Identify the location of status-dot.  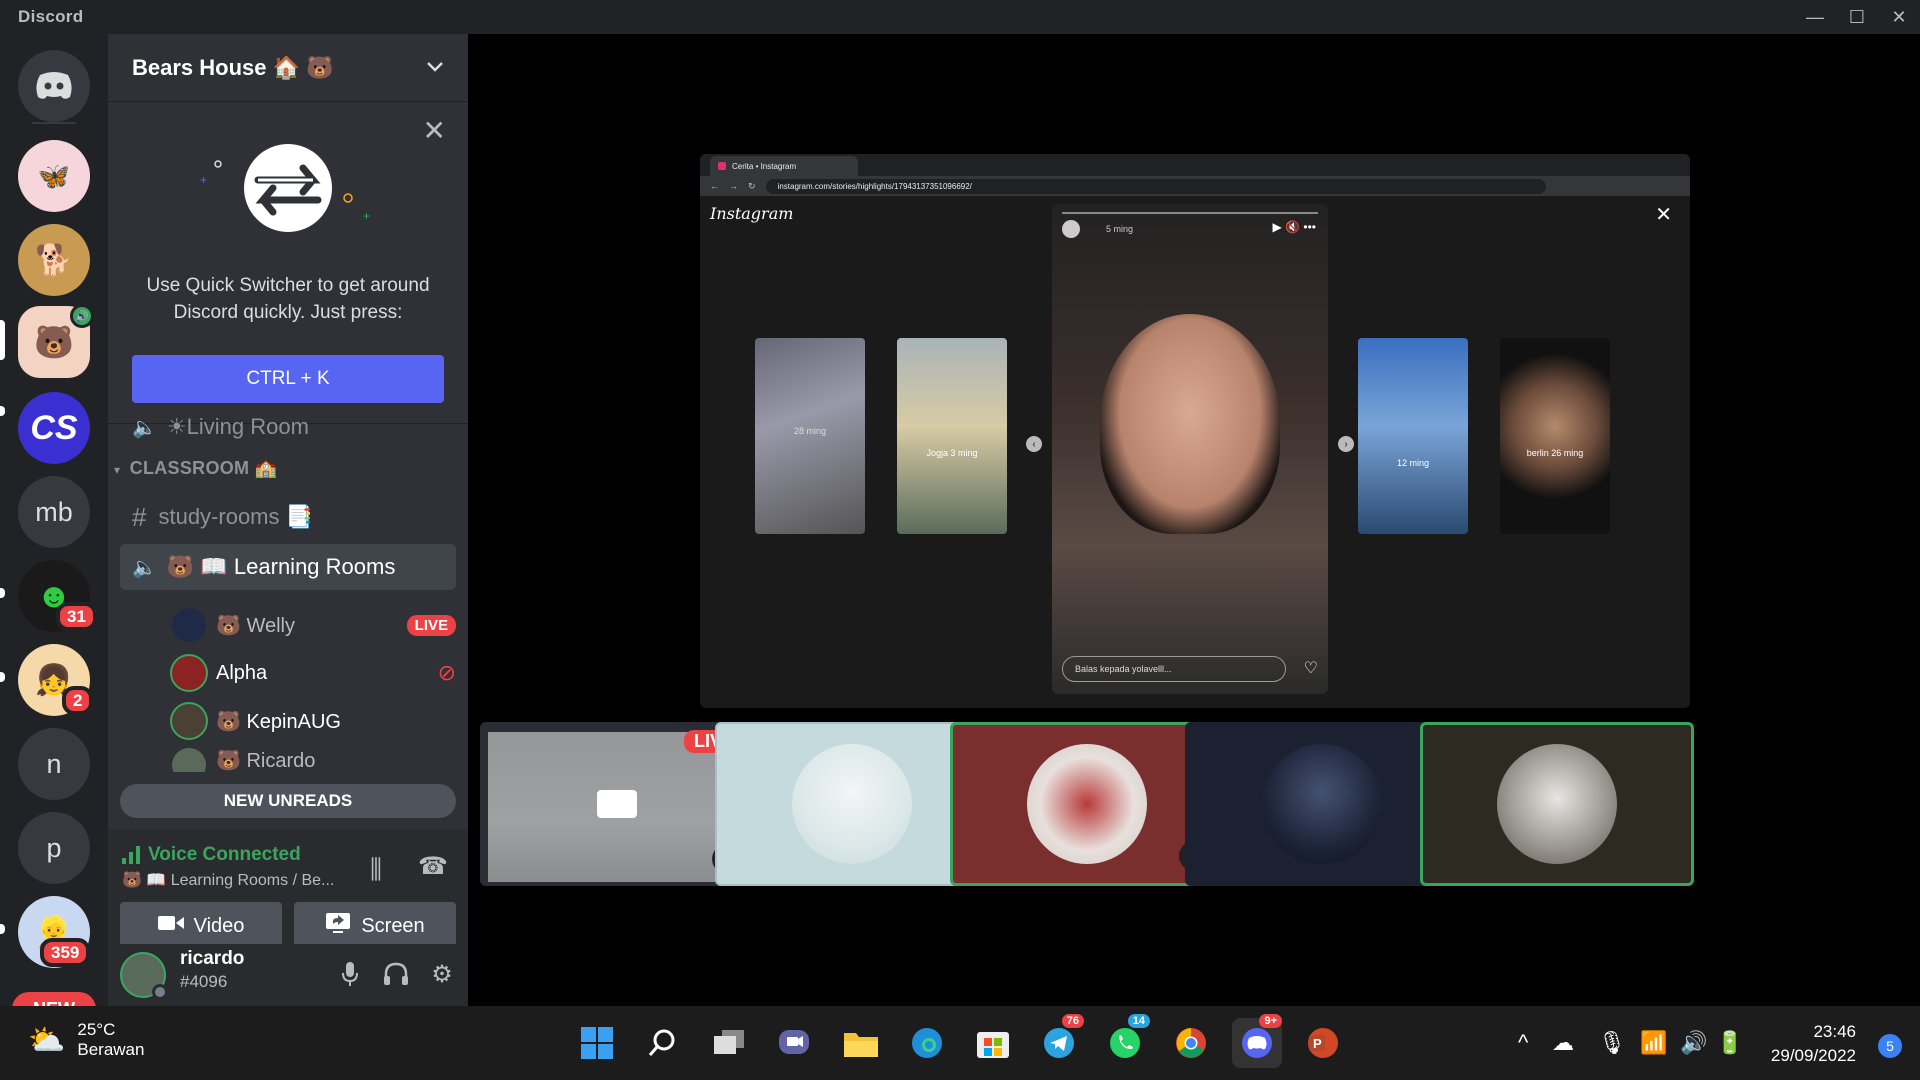
(160, 992).